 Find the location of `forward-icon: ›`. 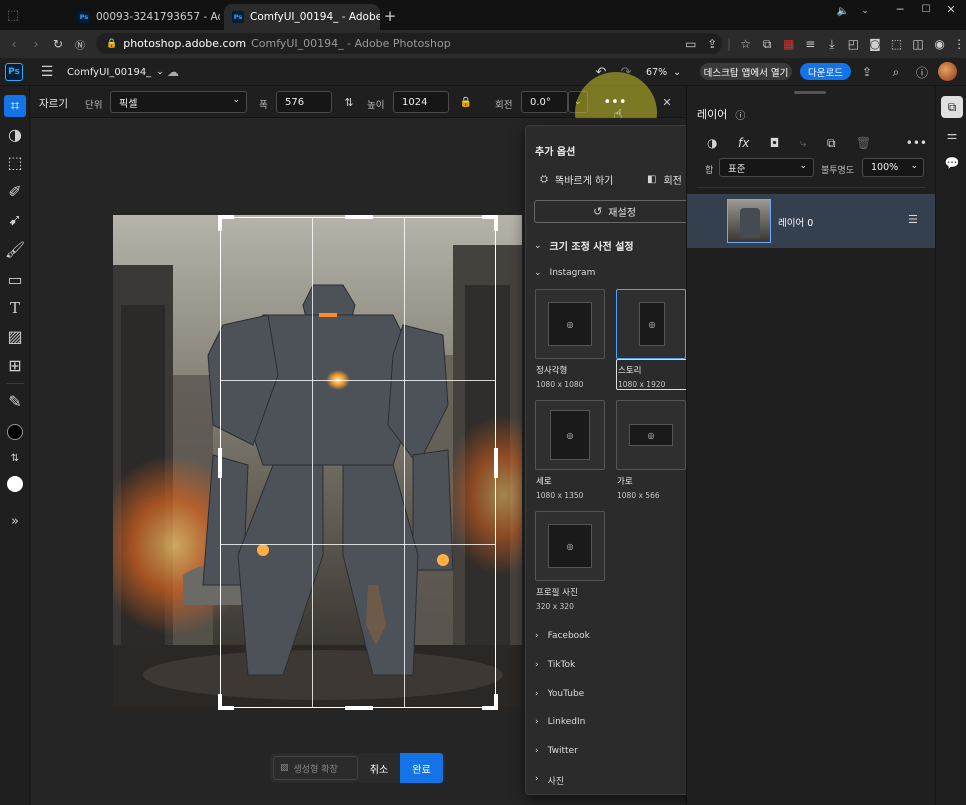

forward-icon: › is located at coordinates (36, 44).